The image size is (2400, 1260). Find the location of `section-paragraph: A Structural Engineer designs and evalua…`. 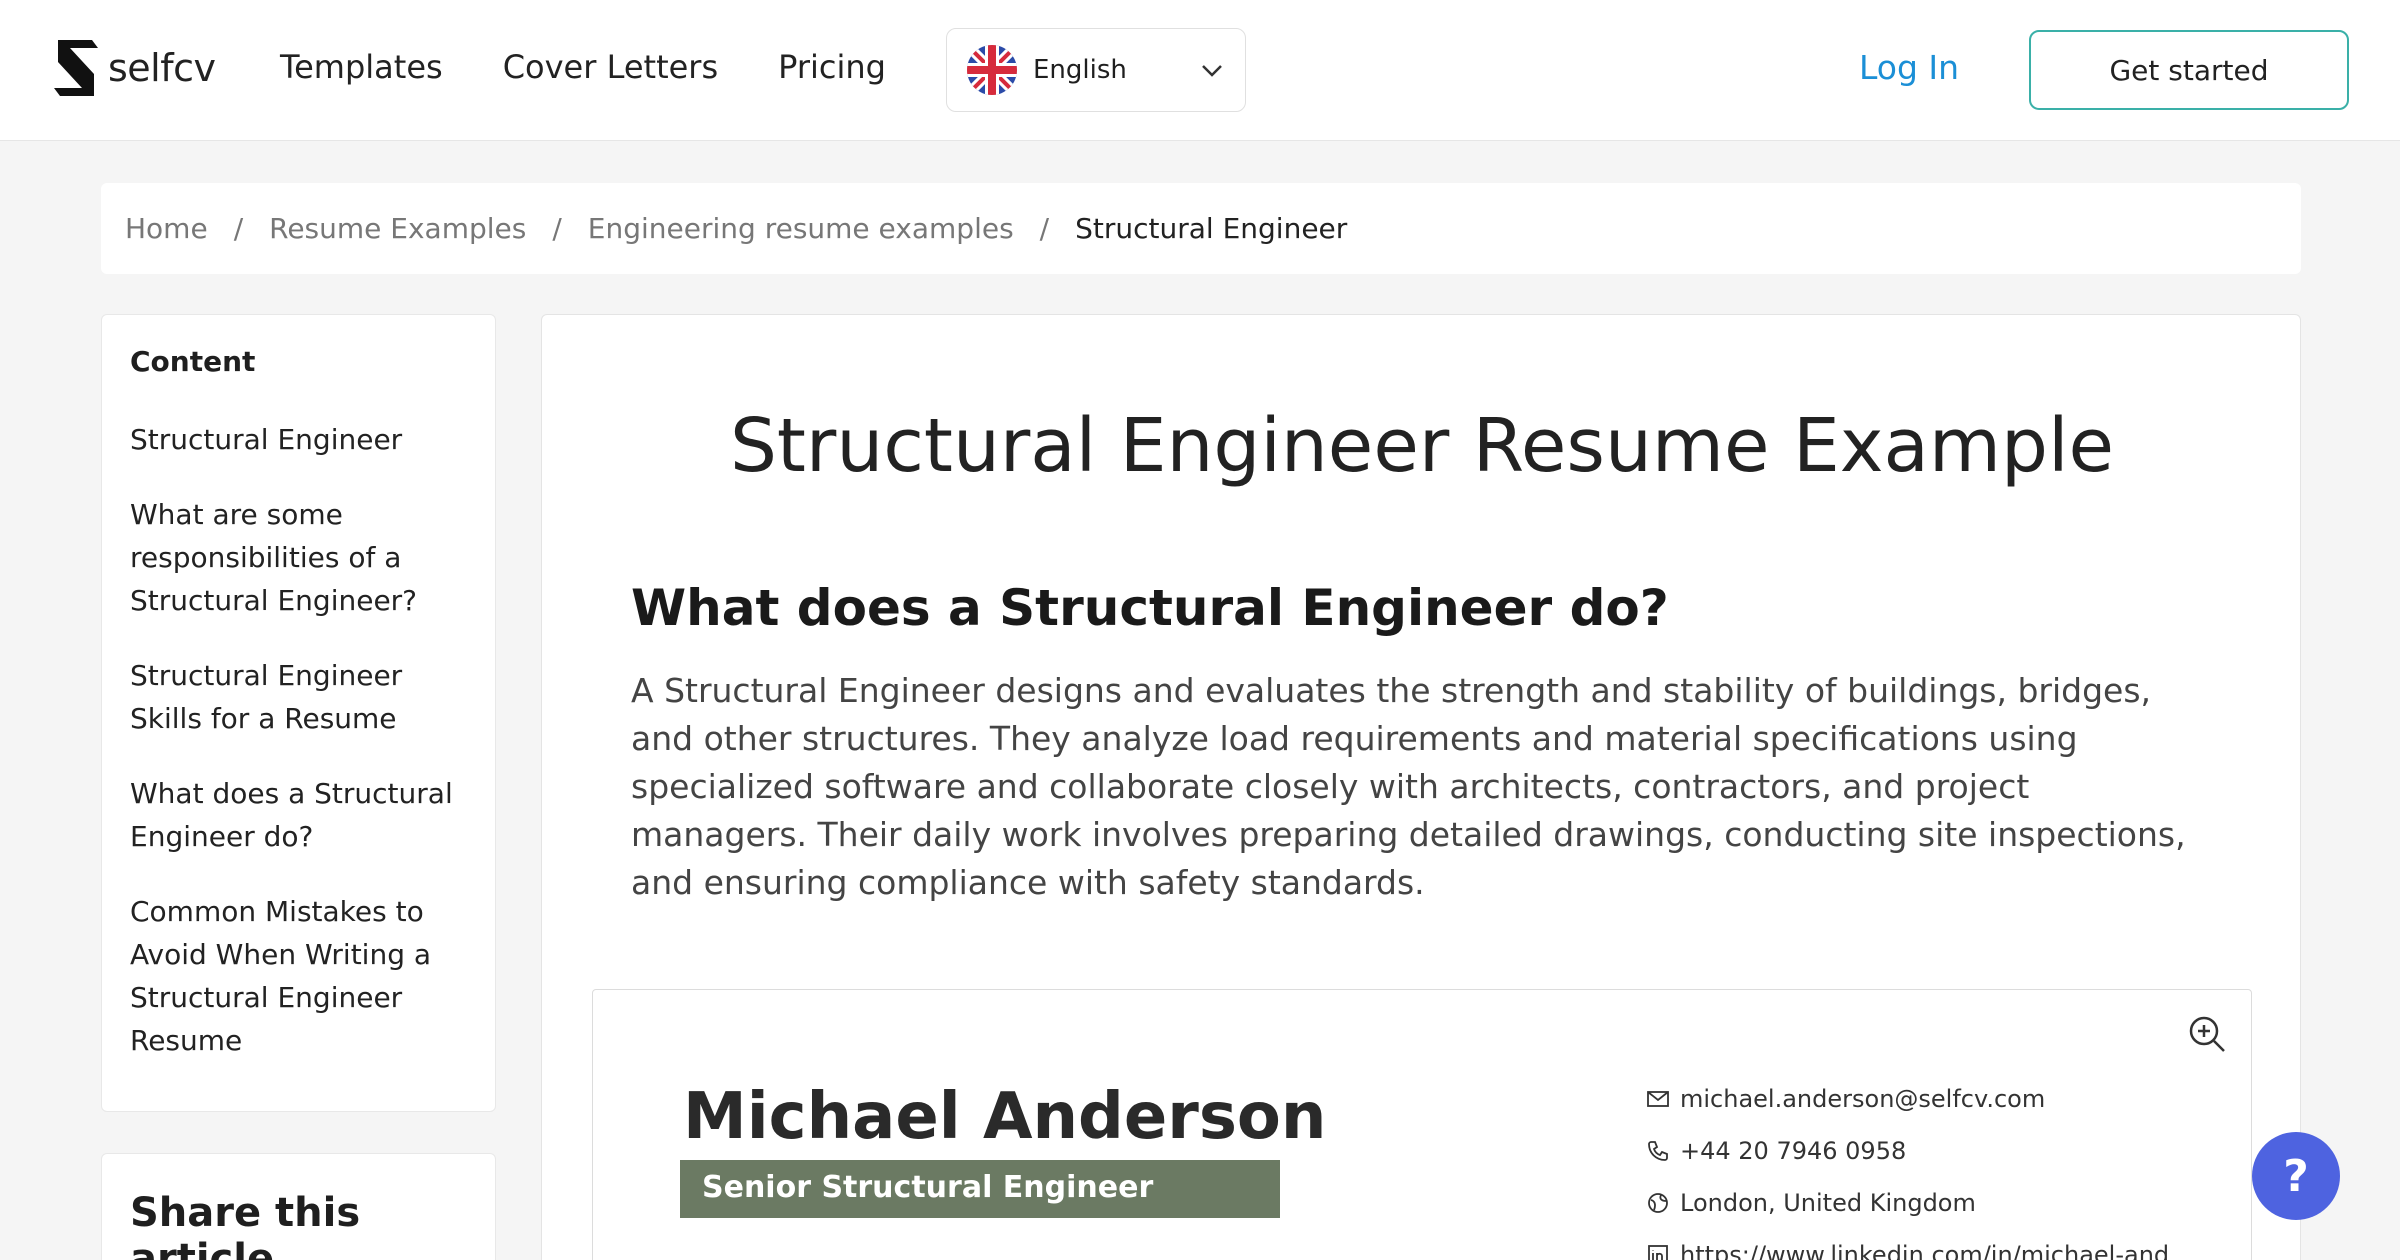

section-paragraph: A Structural Engineer designs and evalua… is located at coordinates (1408, 786).